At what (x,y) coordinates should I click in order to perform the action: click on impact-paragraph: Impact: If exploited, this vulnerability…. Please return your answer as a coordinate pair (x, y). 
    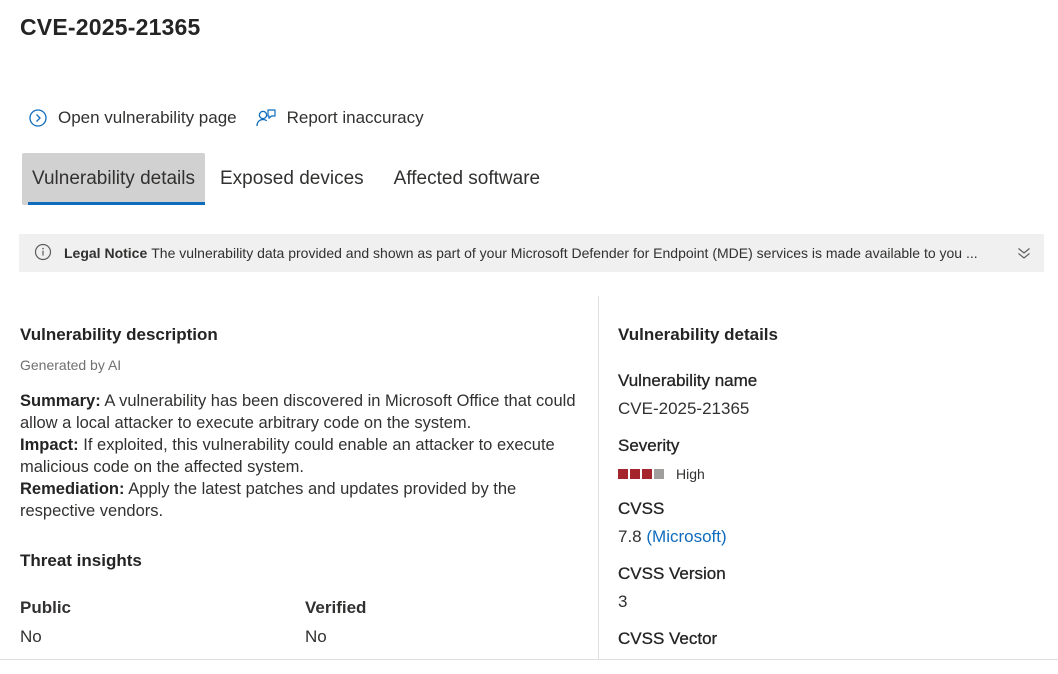
    Looking at the image, I should click on (305, 456).